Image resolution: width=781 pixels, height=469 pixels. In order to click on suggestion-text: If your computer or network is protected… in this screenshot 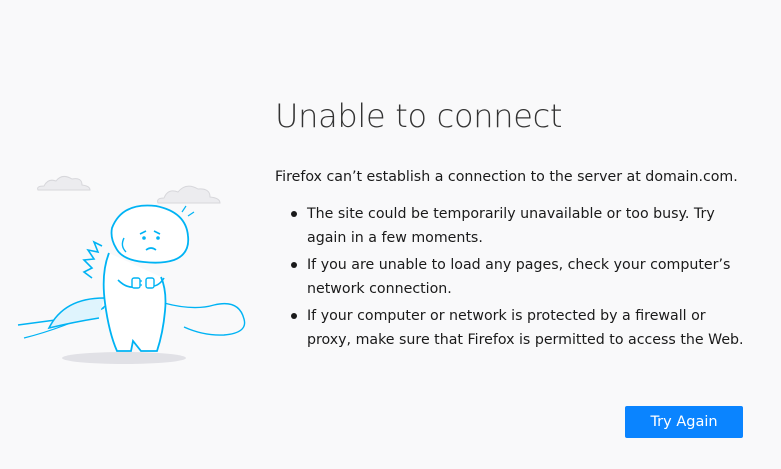, I will do `click(525, 328)`.